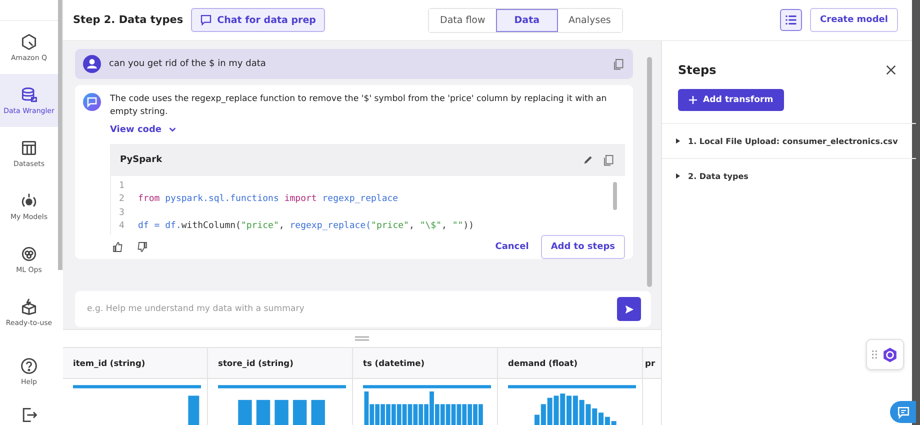  Describe the element at coordinates (425, 363) in the screenshot. I see `column-header: ts (datetime)` at that location.